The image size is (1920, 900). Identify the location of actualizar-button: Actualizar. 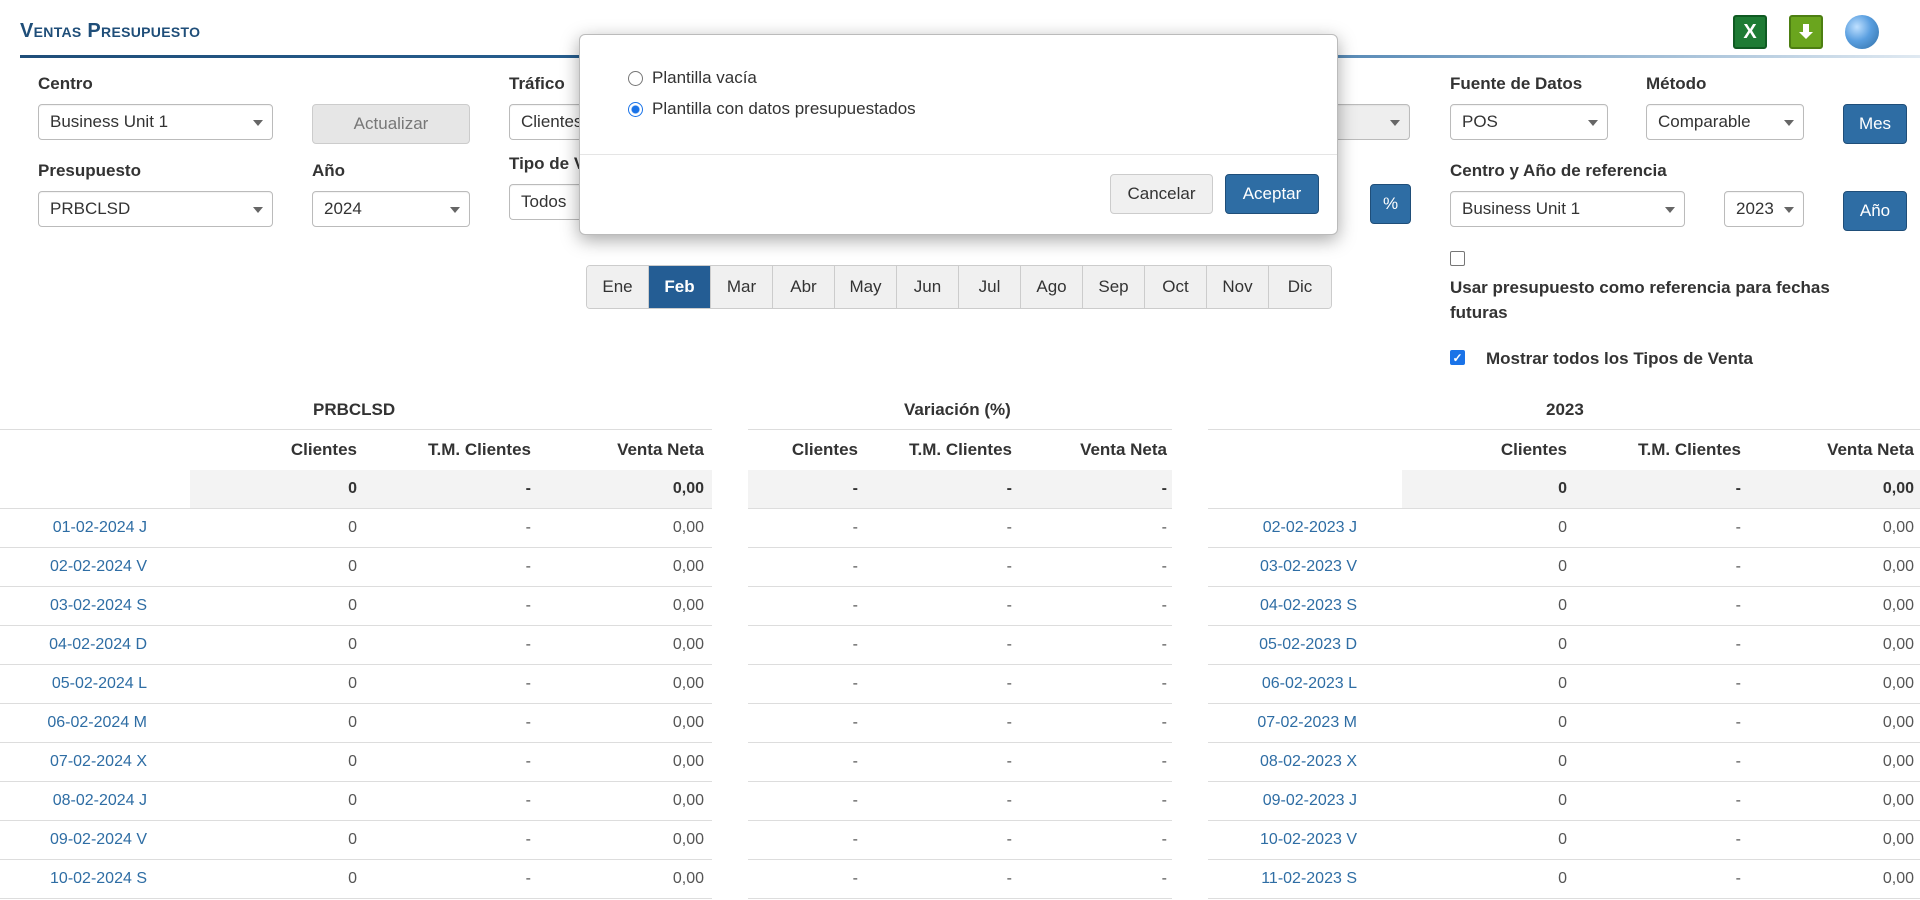
(391, 124).